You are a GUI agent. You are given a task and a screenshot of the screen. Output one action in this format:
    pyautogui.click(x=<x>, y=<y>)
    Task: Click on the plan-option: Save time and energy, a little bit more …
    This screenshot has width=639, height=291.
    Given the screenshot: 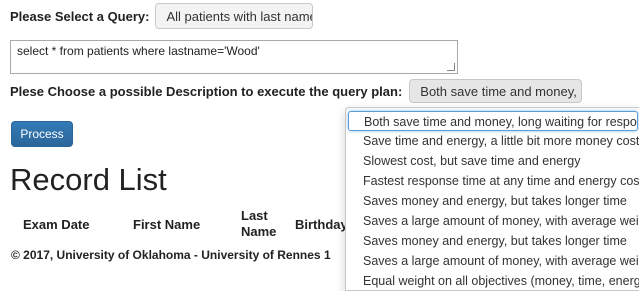 What is the action you would take?
    pyautogui.click(x=493, y=141)
    